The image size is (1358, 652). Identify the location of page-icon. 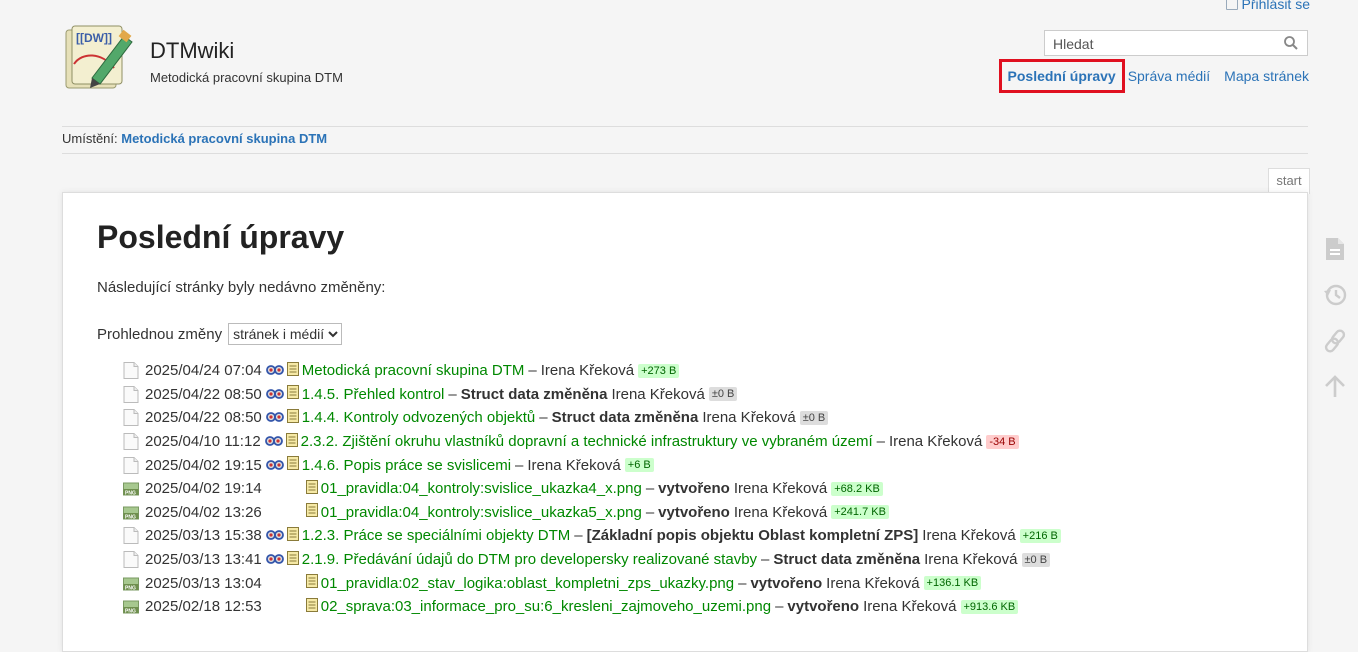
(1335, 249).